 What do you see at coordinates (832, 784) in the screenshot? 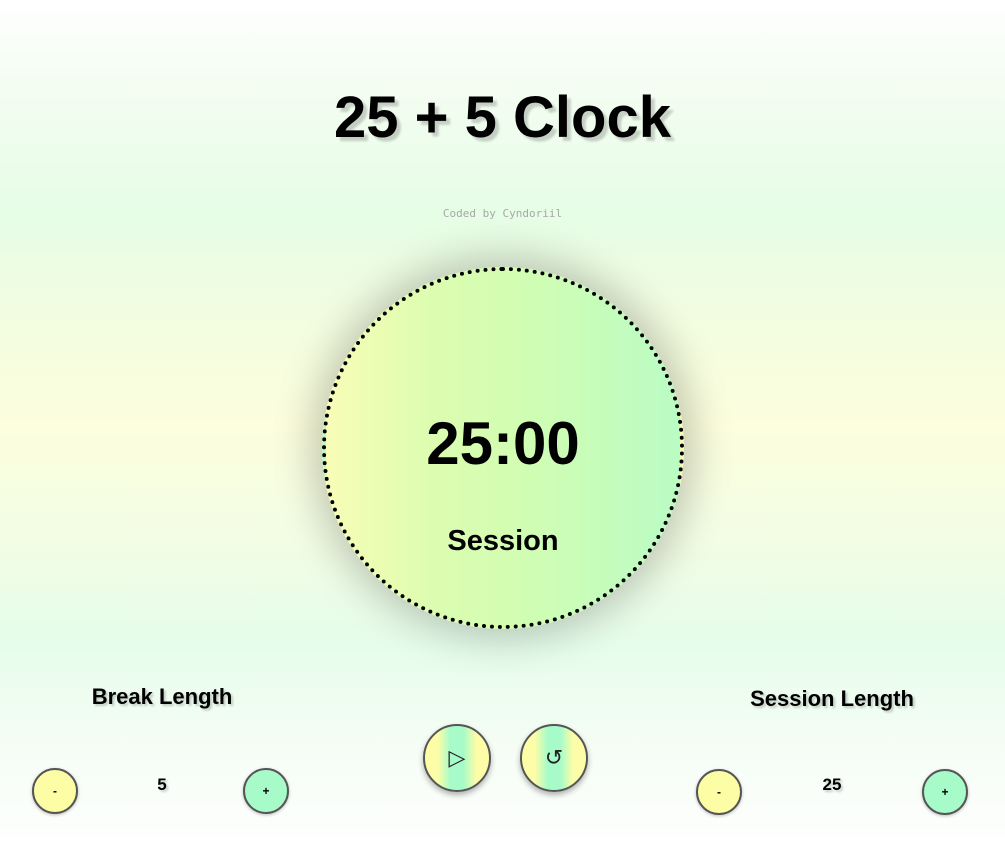
I see `session-length-value: 25` at bounding box center [832, 784].